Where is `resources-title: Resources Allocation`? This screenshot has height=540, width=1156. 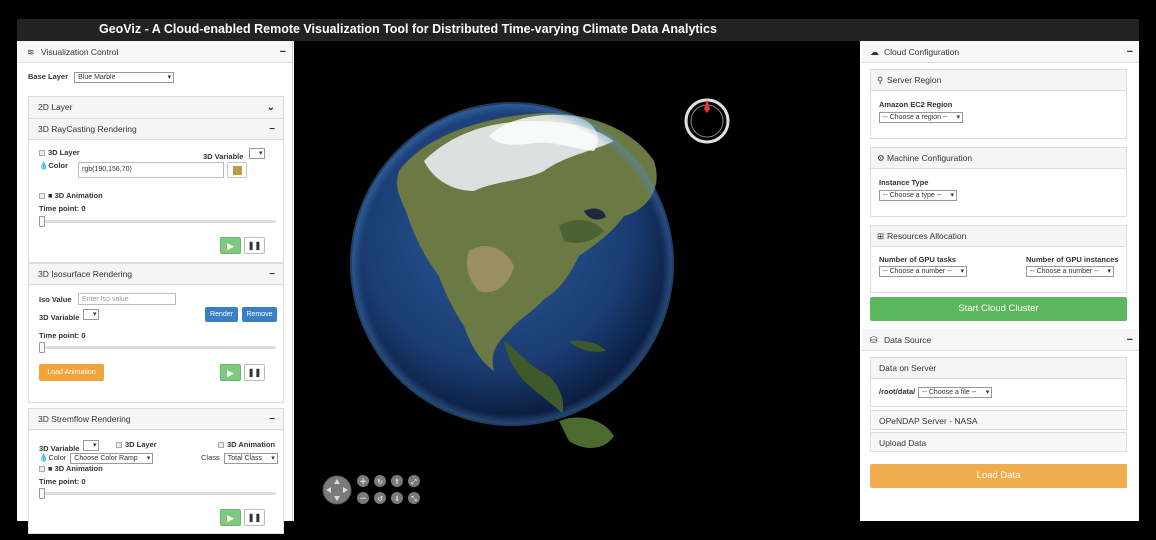 resources-title: Resources Allocation is located at coordinates (927, 236).